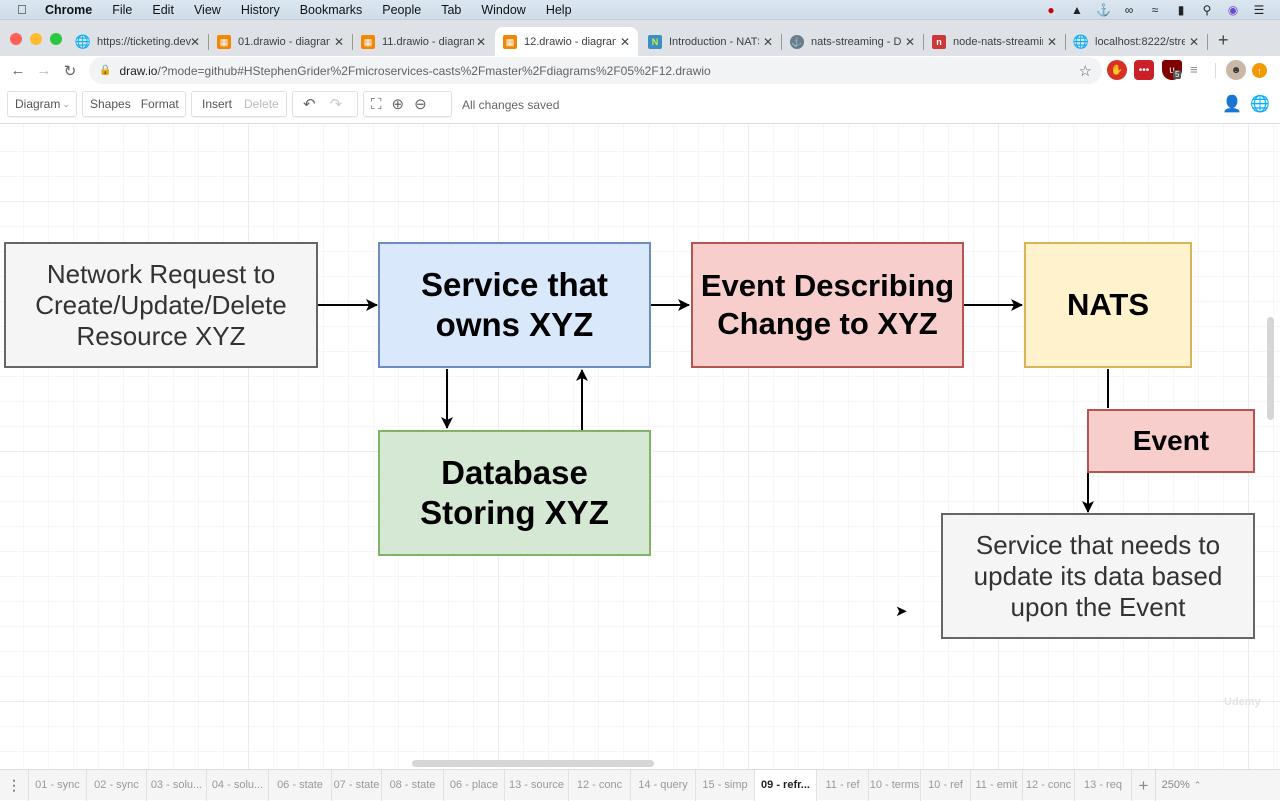 The width and height of the screenshot is (1280, 801). I want to click on page-tab: 11 - ref, so click(842, 785).